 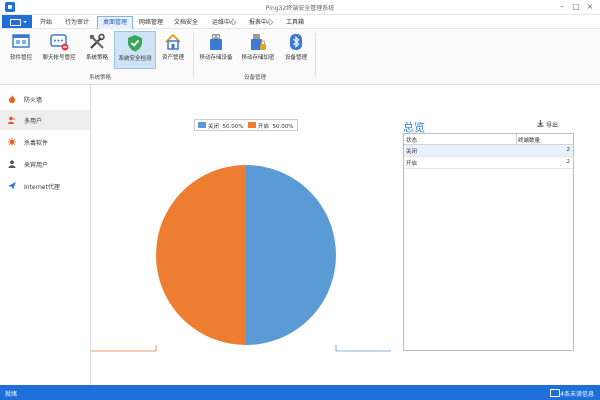 What do you see at coordinates (115, 22) in the screenshot?
I see `tab-desktop-management: 桌面管理` at bounding box center [115, 22].